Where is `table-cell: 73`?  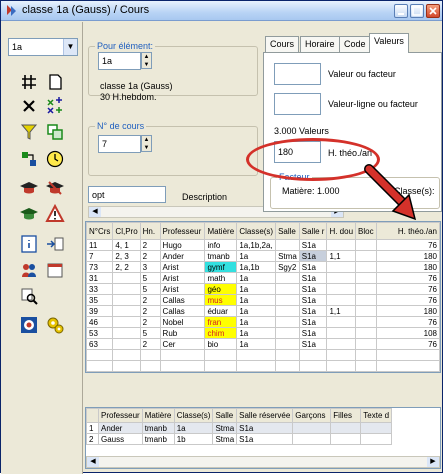 table-cell: 73 is located at coordinates (100, 267).